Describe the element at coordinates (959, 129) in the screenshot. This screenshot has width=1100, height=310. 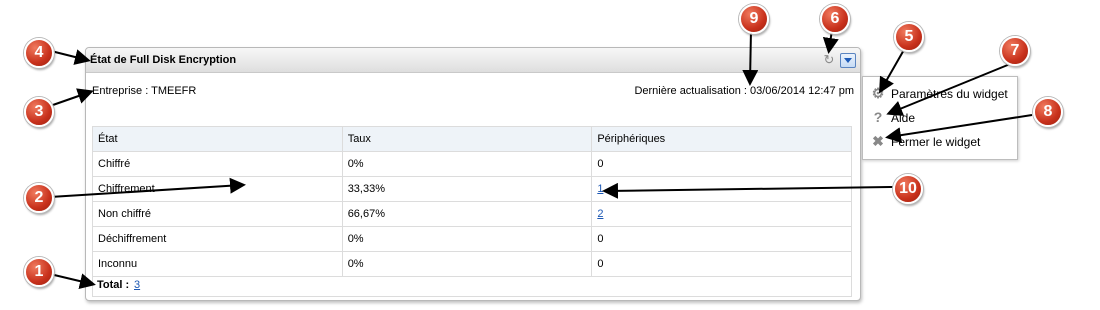
I see `callout-8-arrow` at that location.